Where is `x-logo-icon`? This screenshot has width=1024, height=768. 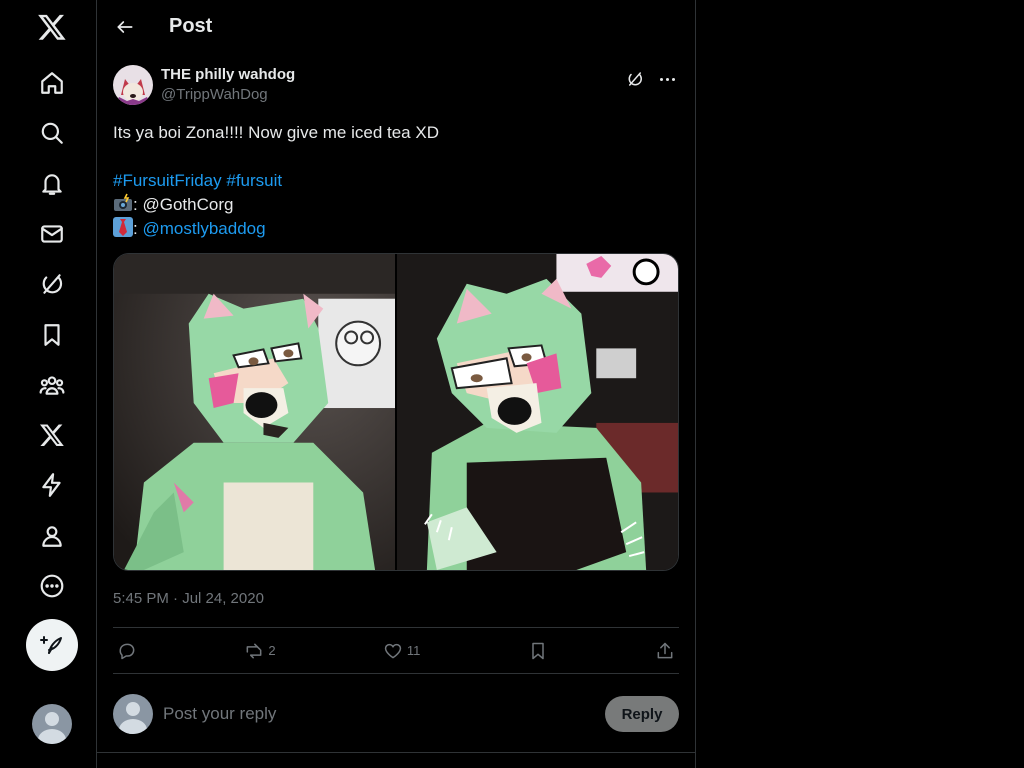 x-logo-icon is located at coordinates (52, 27).